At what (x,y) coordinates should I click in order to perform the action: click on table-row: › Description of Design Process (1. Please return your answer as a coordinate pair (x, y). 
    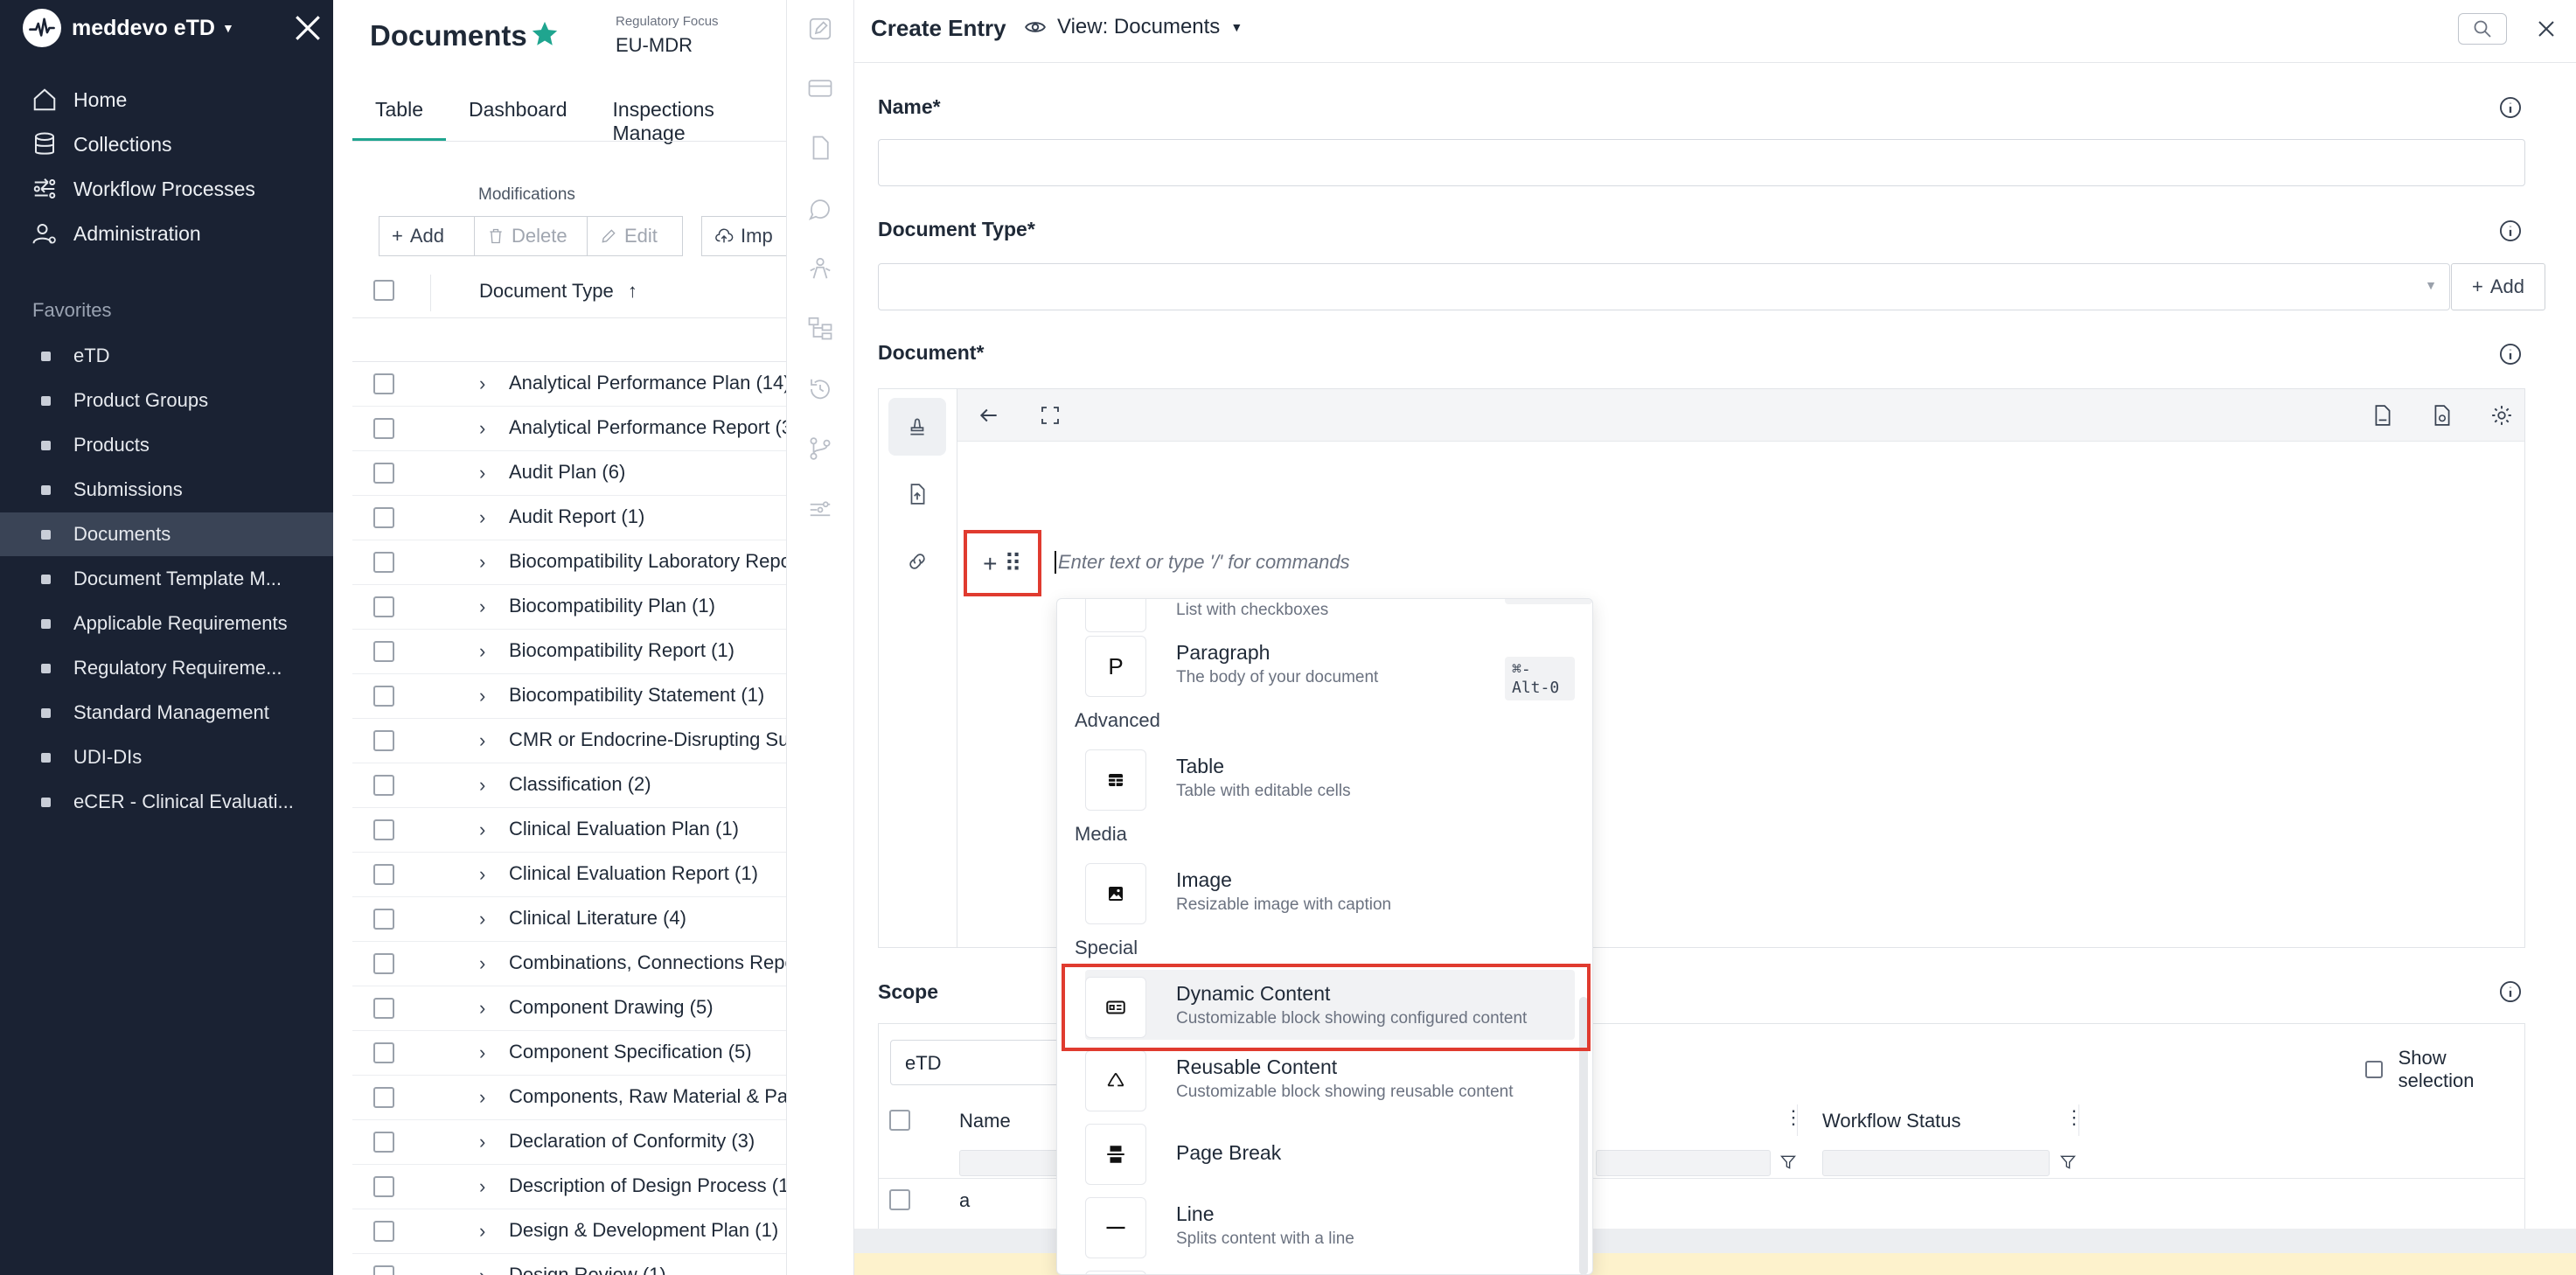
    Looking at the image, I should click on (570, 1187).